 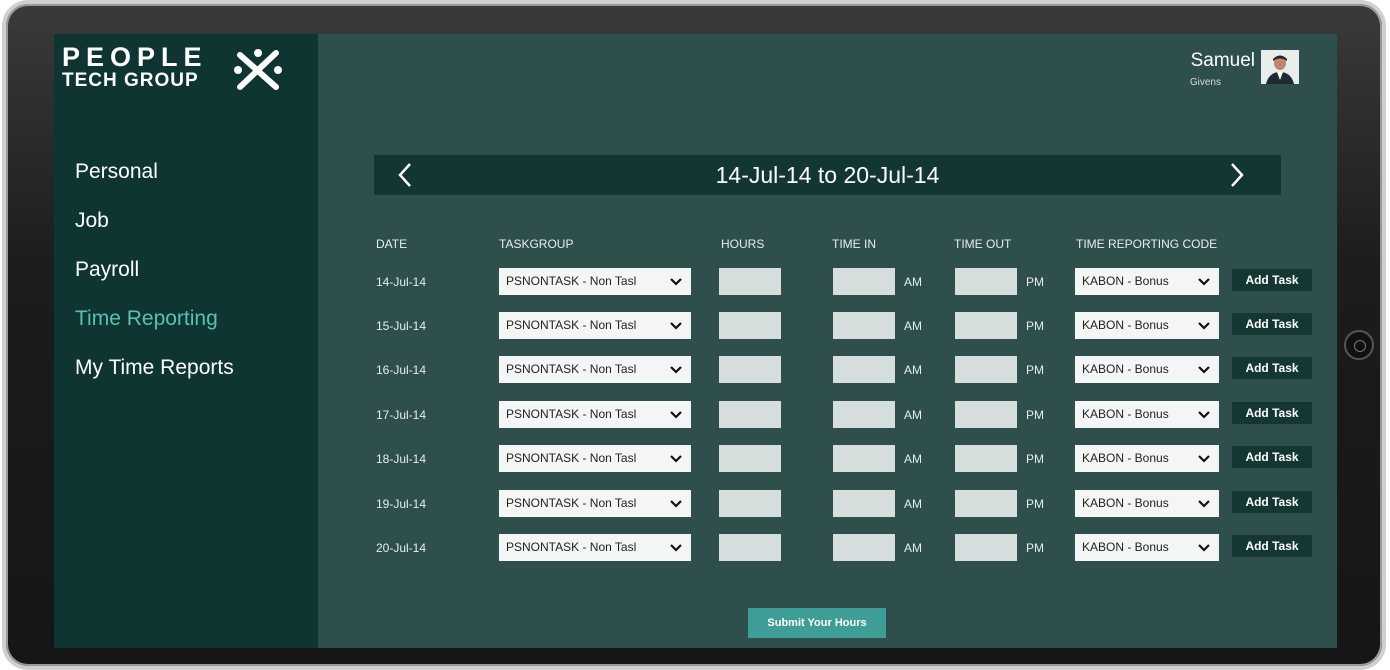 I want to click on row-date: 20-Jul-14, so click(x=401, y=548).